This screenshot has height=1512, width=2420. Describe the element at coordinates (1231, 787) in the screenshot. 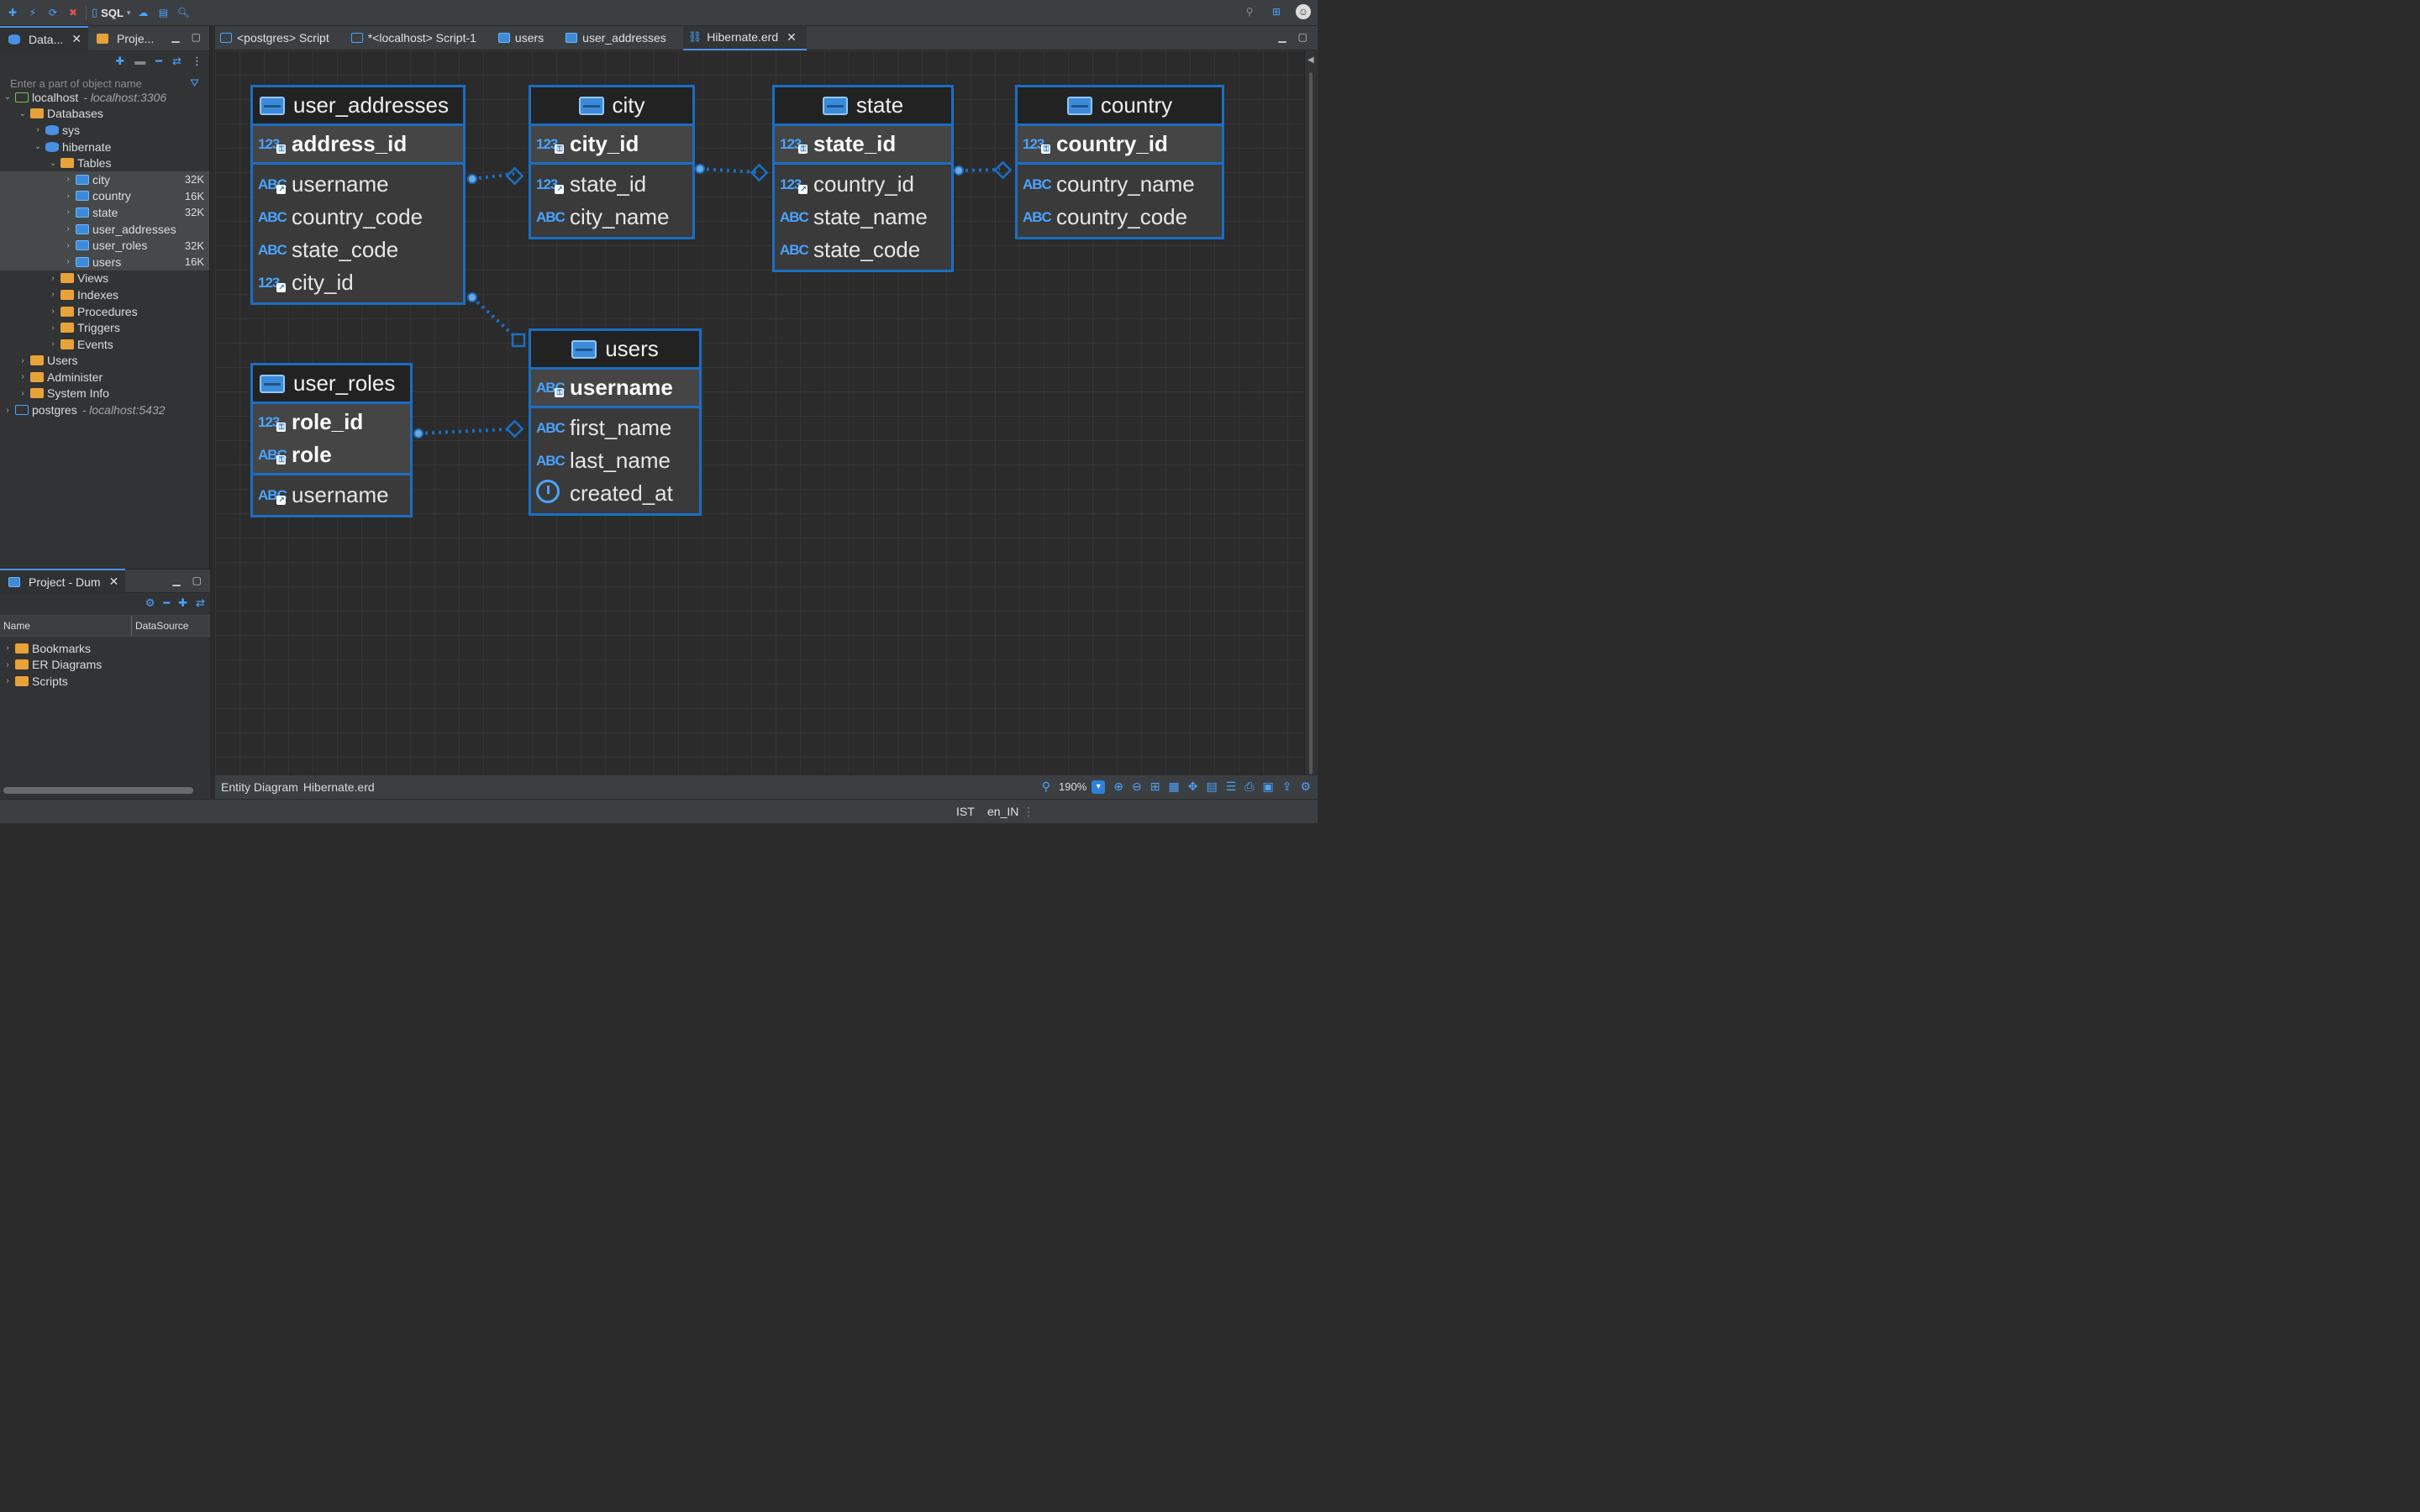

I see `attributes-icon: ☰` at that location.